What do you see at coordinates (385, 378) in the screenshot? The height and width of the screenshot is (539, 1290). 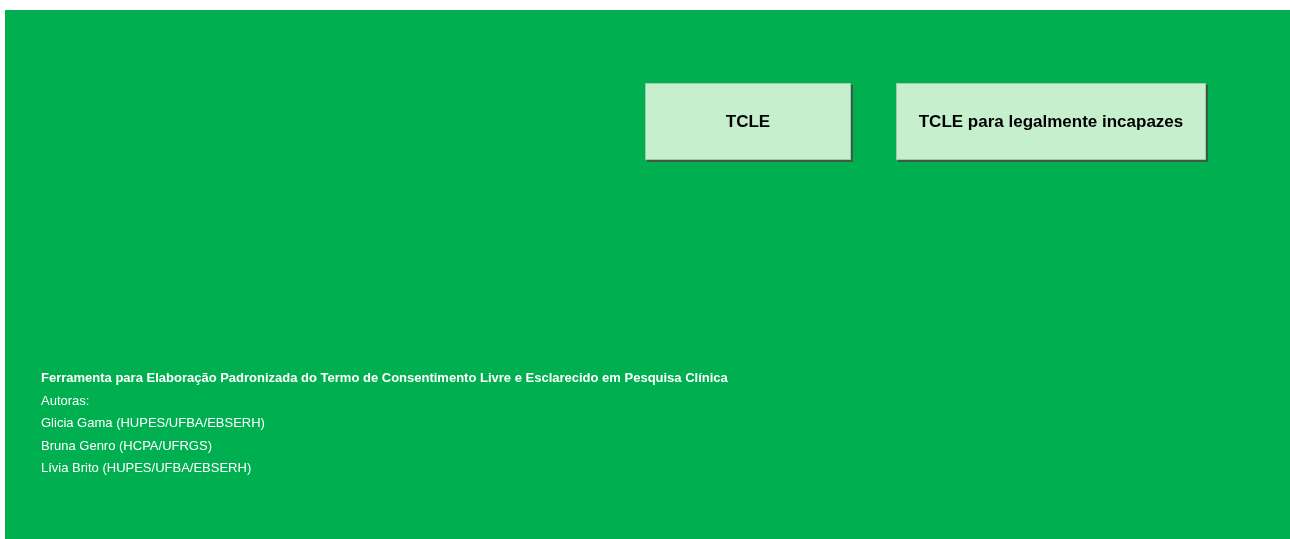 I see `tool-title: Ferramenta para Elaboração Padronizada do Termo de Consentimento Livre e Esclarecido em Pesquisa Clínica` at bounding box center [385, 378].